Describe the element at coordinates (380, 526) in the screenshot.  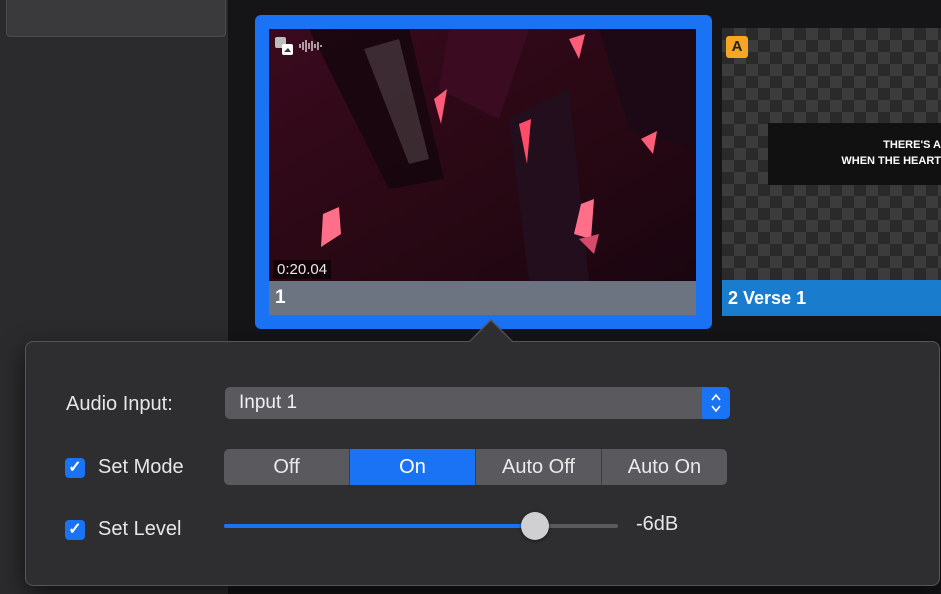
I see `level-slider-fill` at that location.